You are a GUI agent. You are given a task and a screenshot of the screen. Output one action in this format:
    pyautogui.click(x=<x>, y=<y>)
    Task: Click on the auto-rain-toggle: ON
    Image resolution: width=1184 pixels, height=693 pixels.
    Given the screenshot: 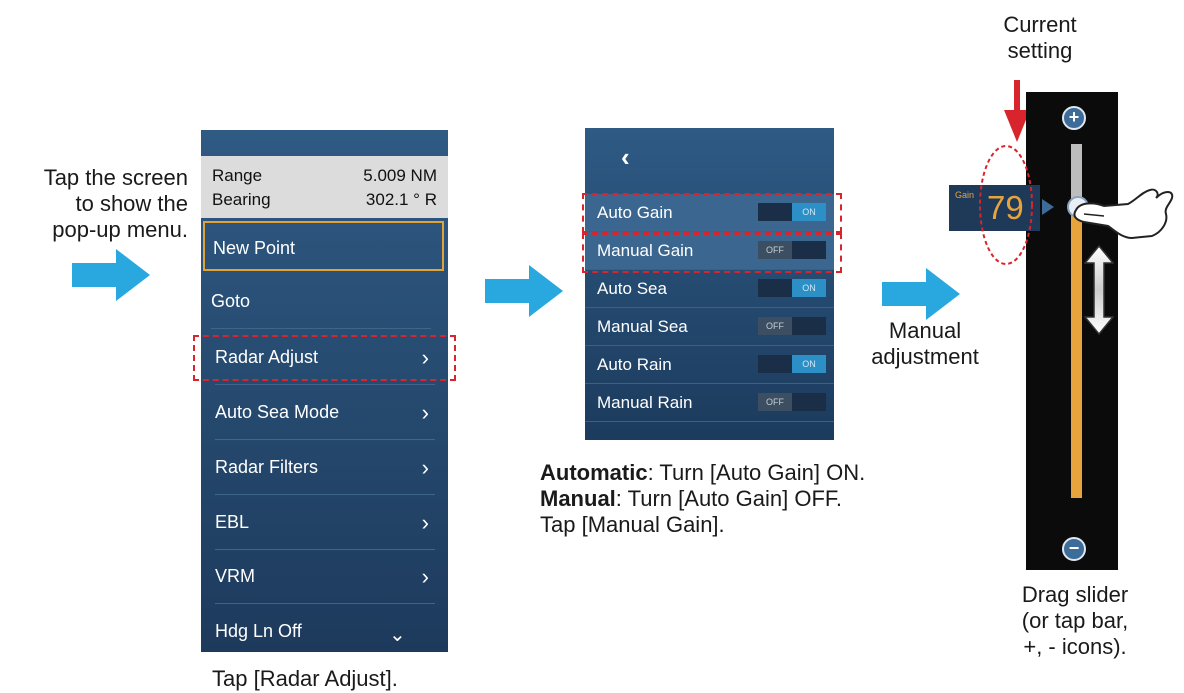 What is the action you would take?
    pyautogui.click(x=792, y=364)
    